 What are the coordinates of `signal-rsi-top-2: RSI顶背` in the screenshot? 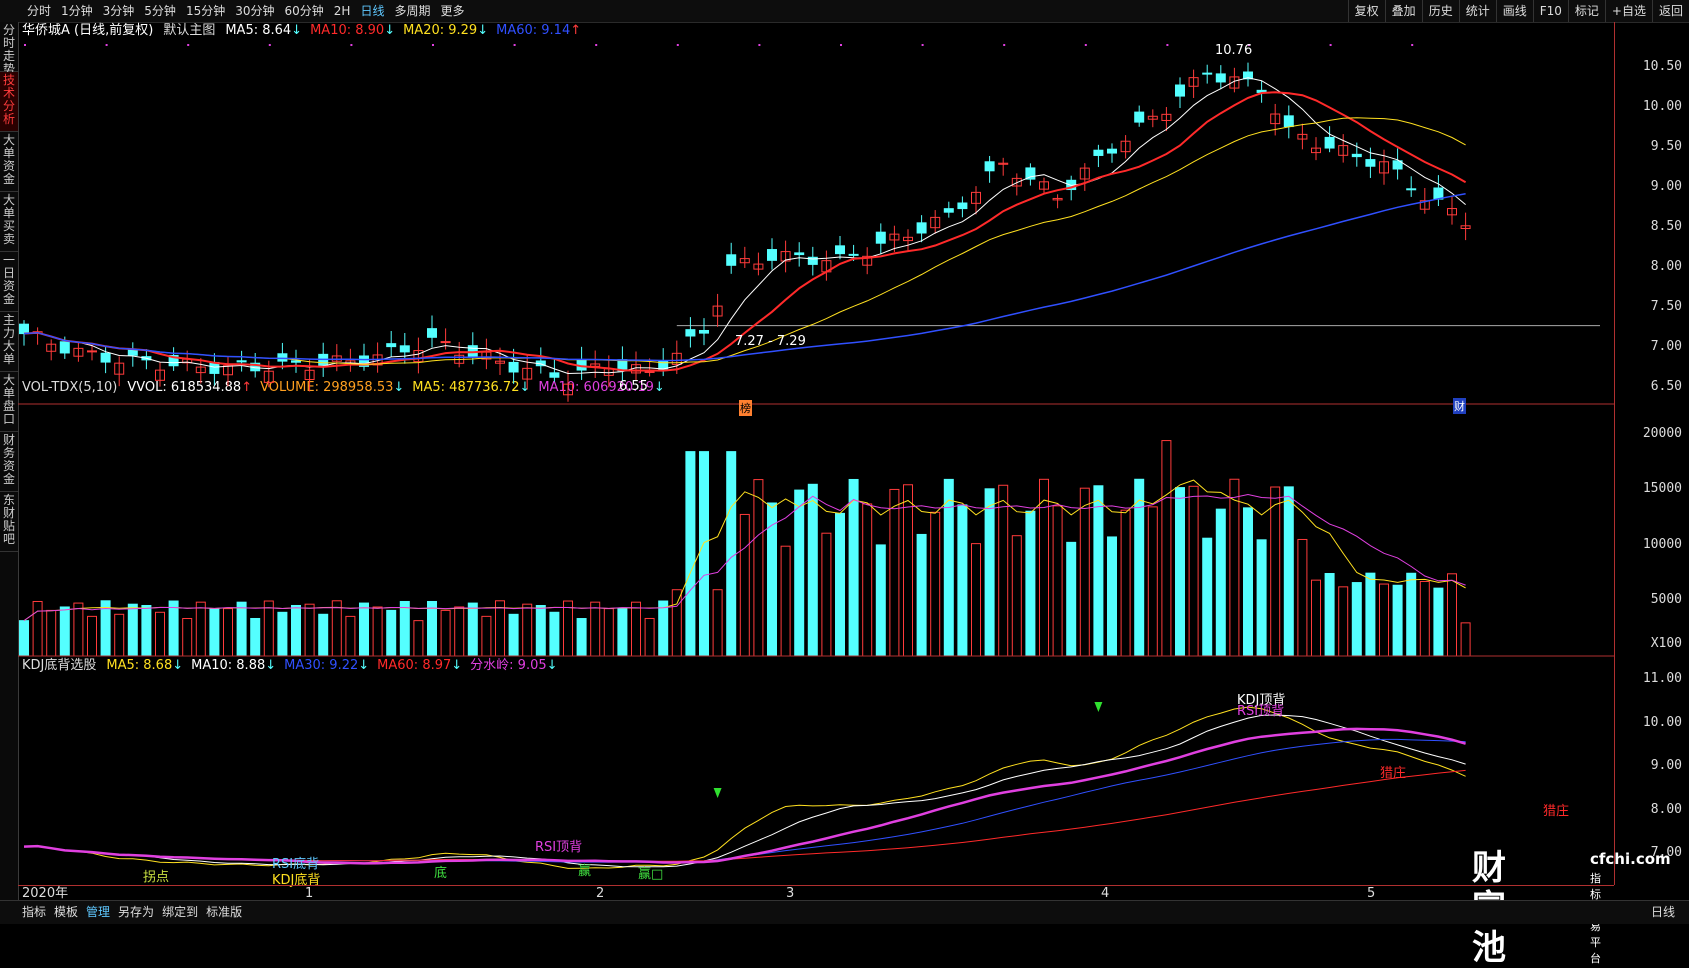 It's located at (559, 847).